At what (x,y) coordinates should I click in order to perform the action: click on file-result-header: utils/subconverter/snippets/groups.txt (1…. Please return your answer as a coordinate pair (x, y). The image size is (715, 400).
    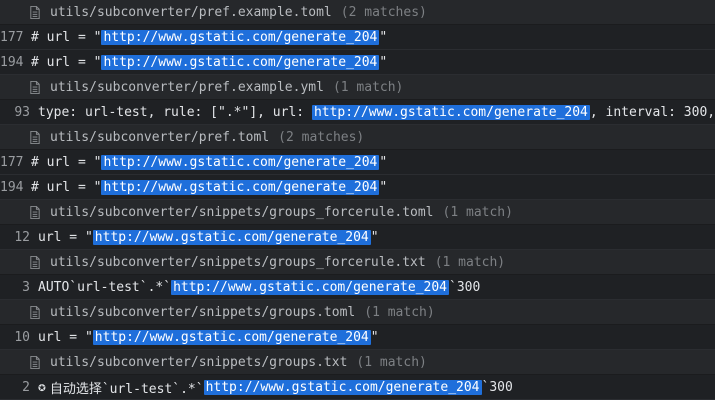
    Looking at the image, I should click on (357, 362).